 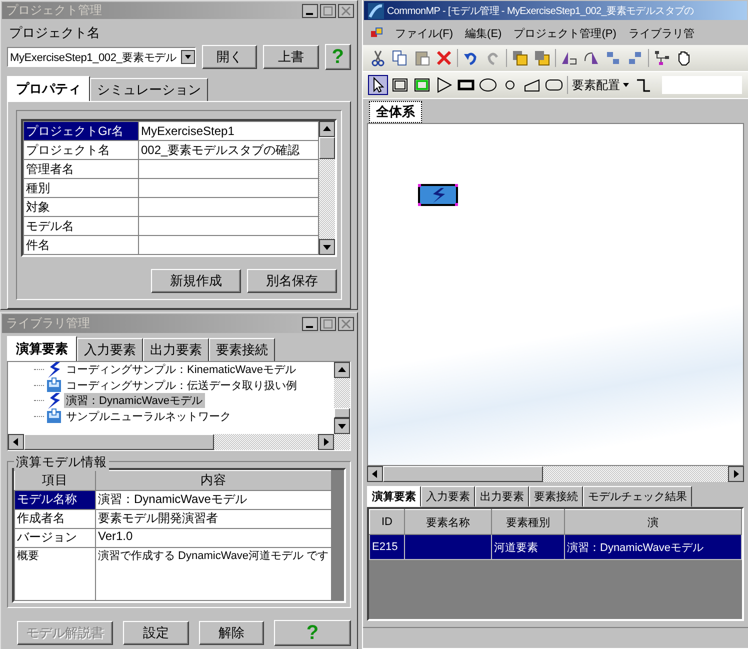 I want to click on square-icon, so click(x=422, y=85).